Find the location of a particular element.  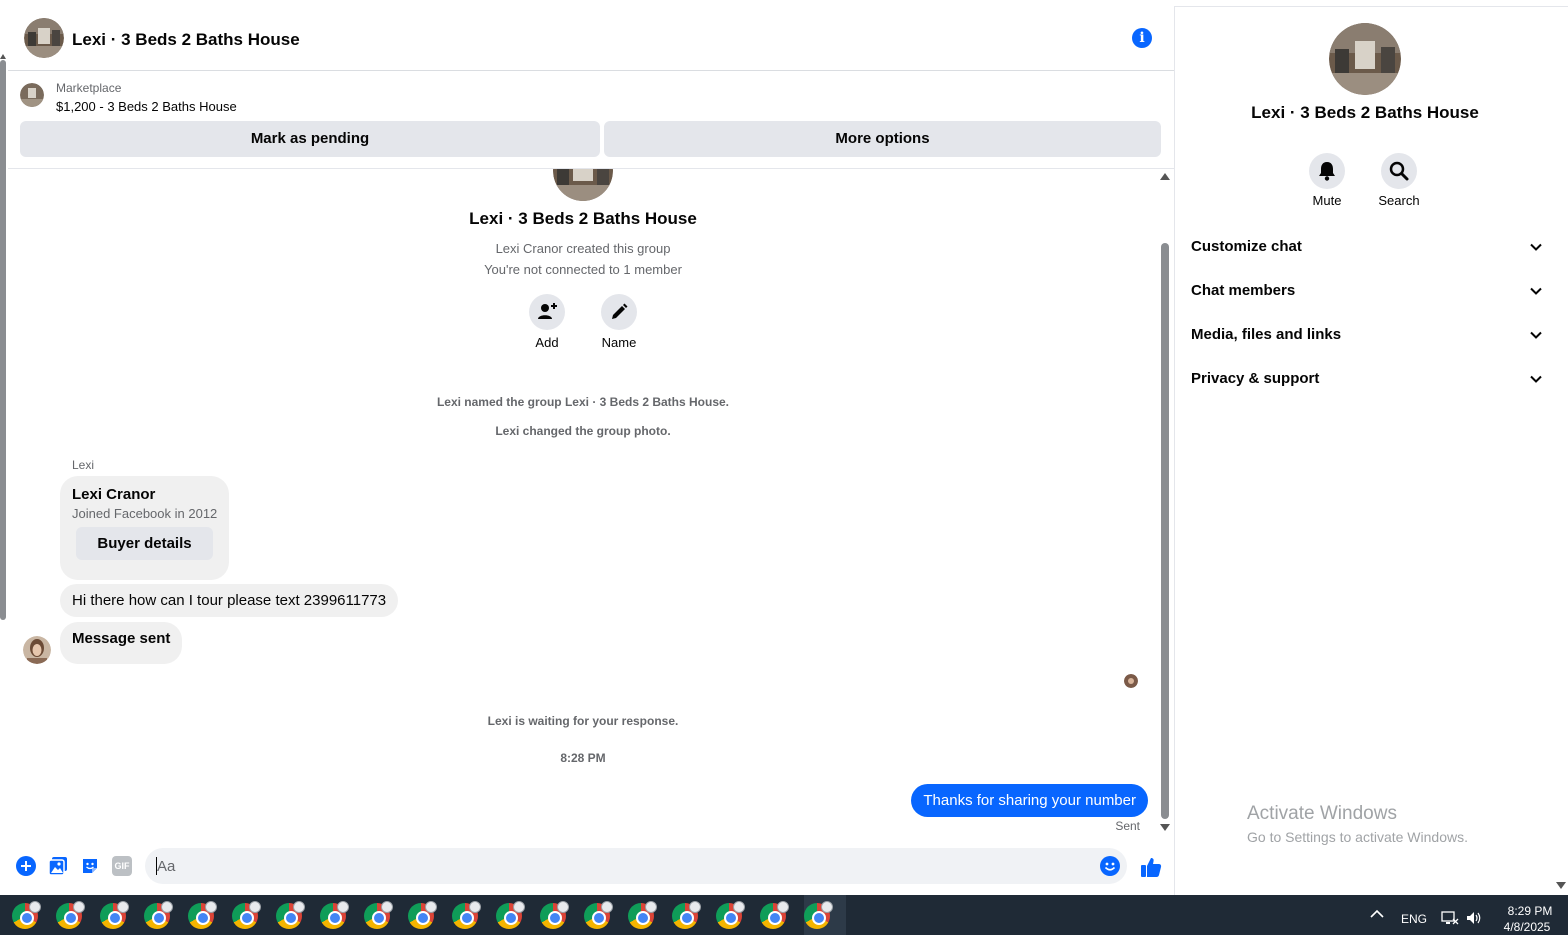

volume-icon is located at coordinates (1475, 918).